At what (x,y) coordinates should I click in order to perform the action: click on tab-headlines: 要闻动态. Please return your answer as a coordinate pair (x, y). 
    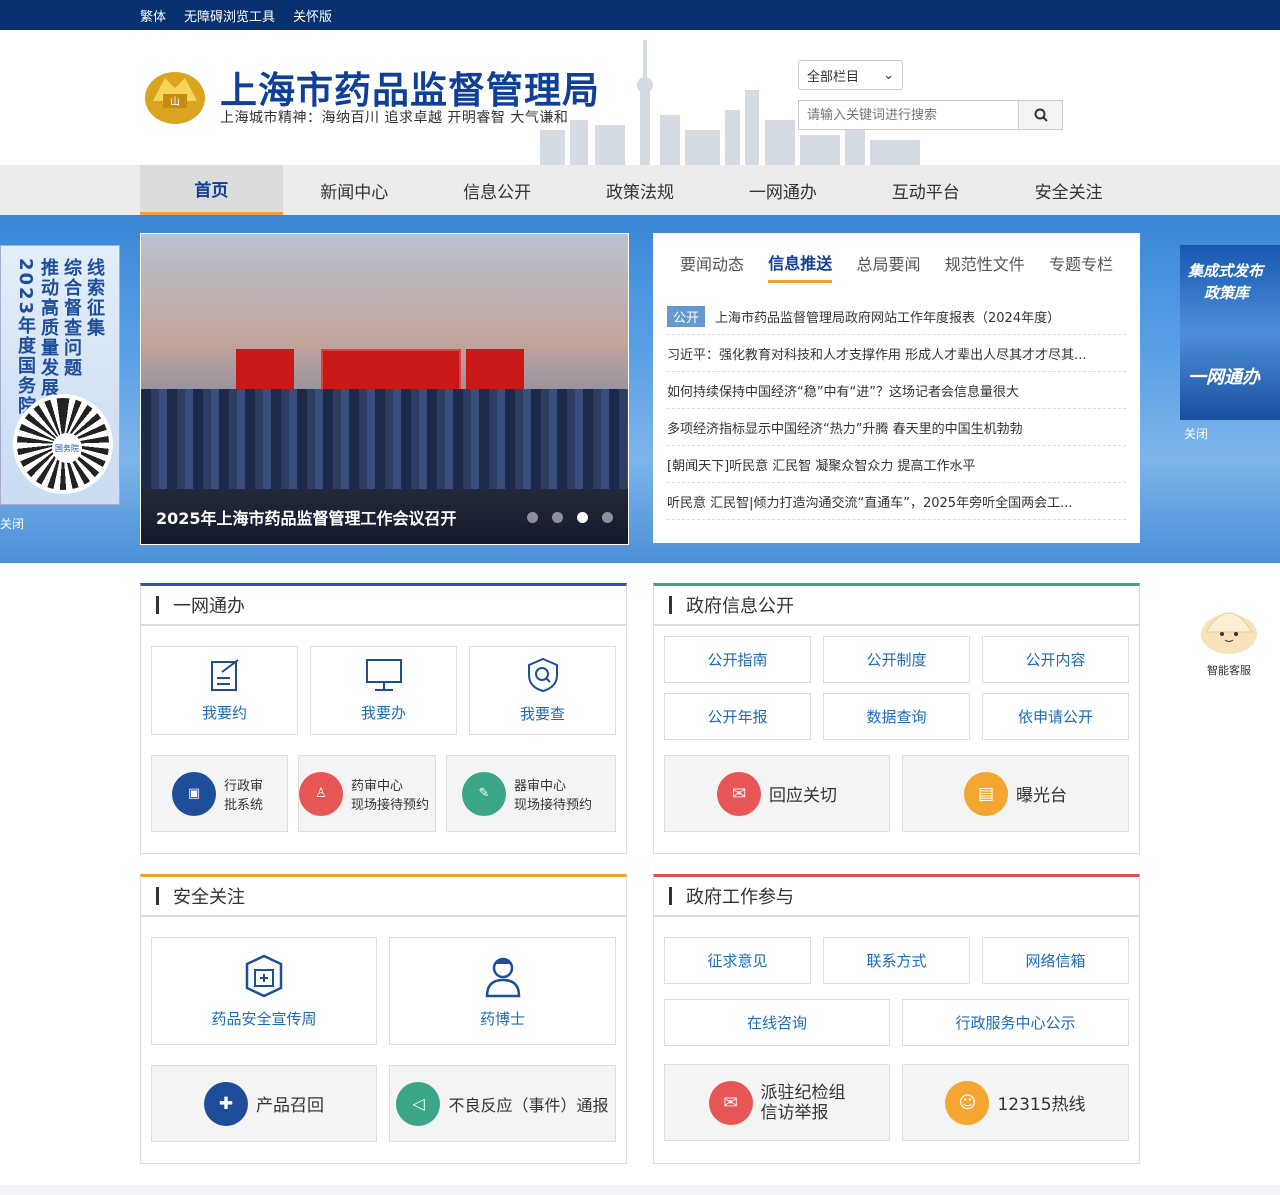
    Looking at the image, I should click on (712, 263).